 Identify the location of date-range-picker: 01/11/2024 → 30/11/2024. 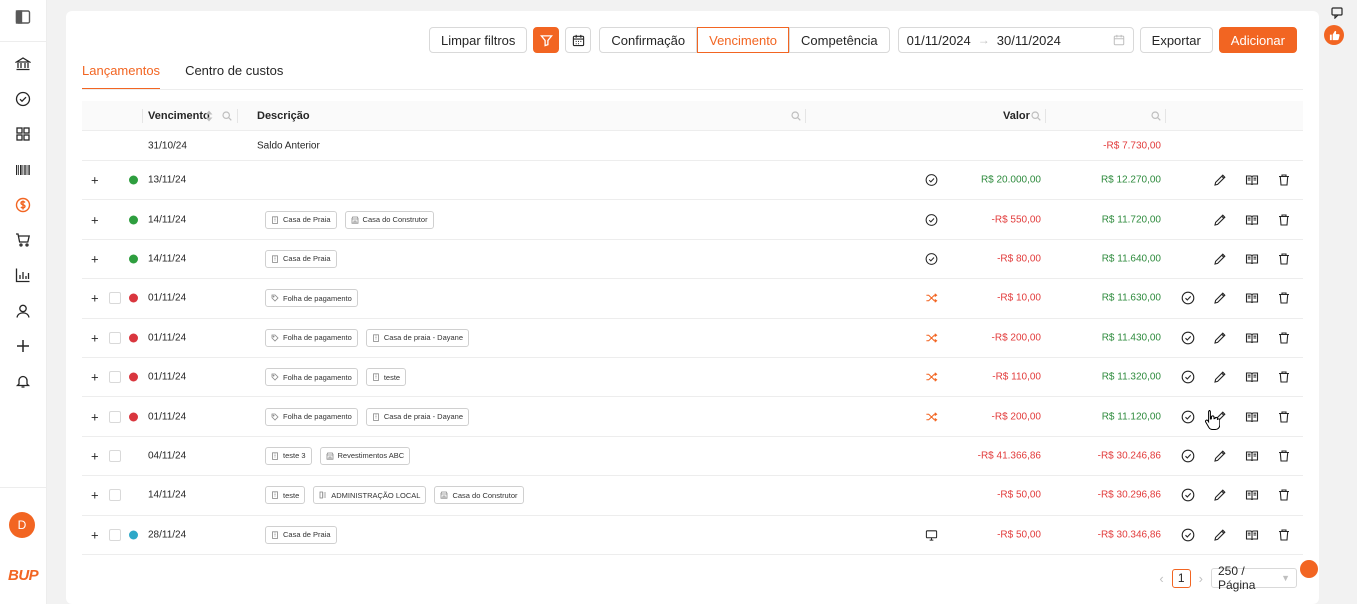
(1015, 40).